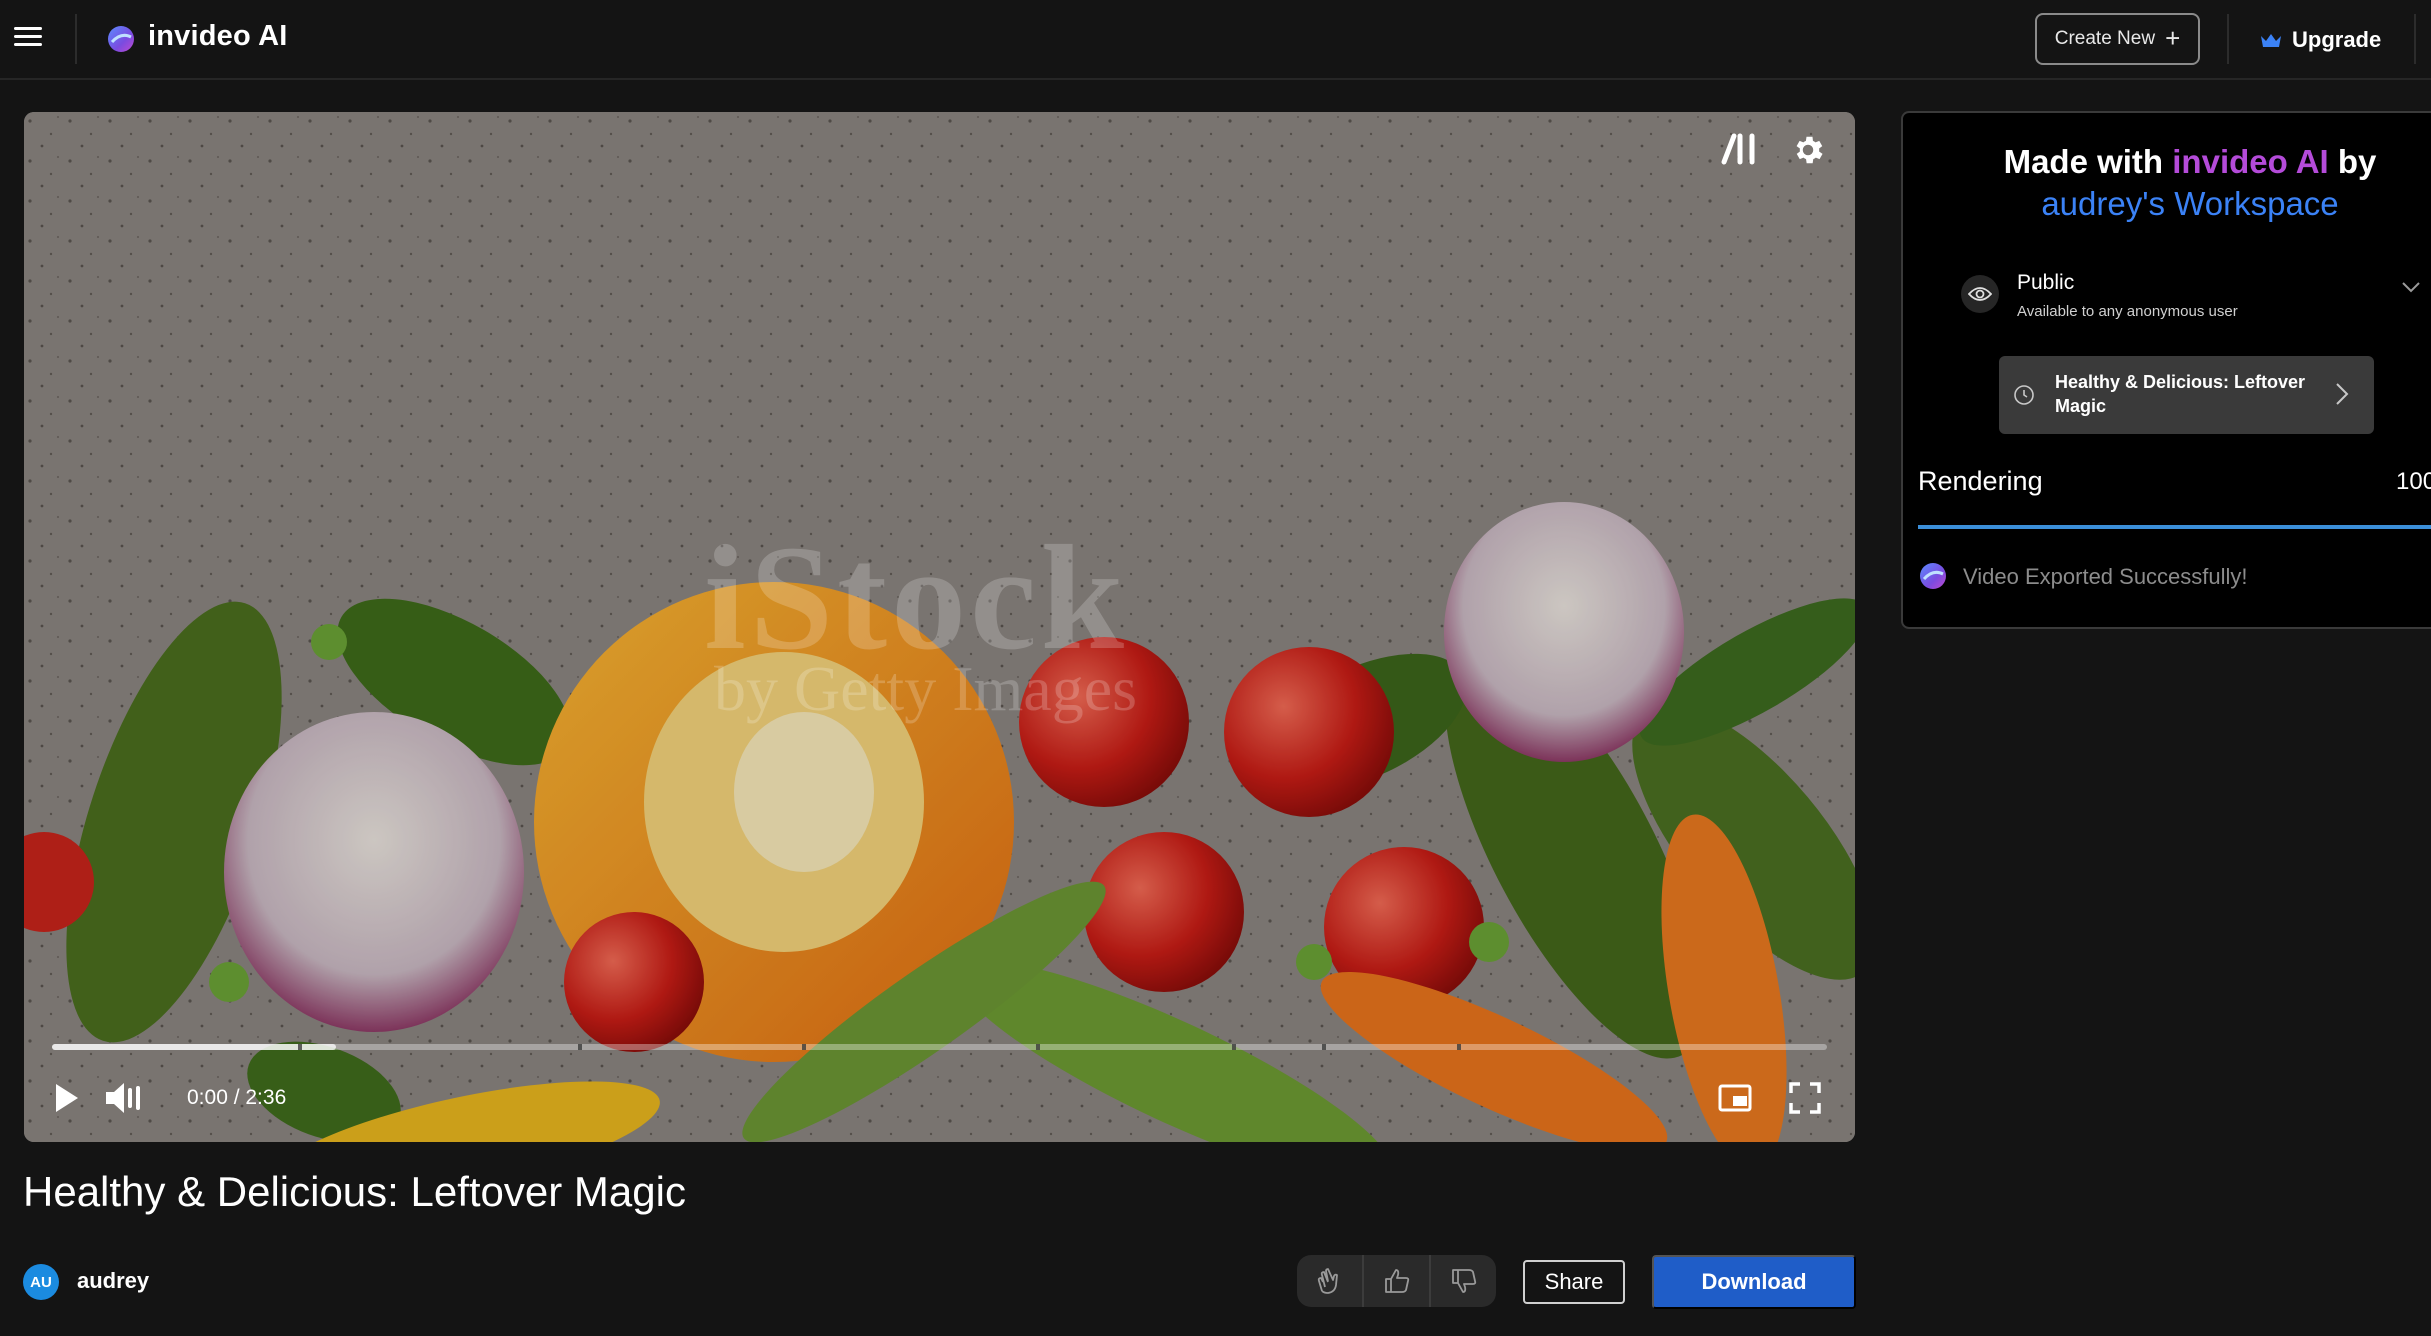 The height and width of the screenshot is (1336, 2431). Describe the element at coordinates (354, 1191) in the screenshot. I see `video-title: Healthy & Delicious: Leftover Magic` at that location.